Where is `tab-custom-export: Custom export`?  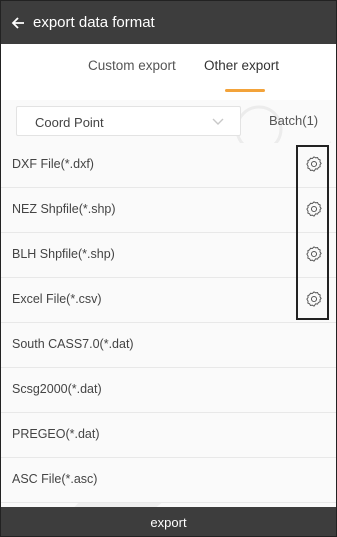 tab-custom-export: Custom export is located at coordinates (132, 65).